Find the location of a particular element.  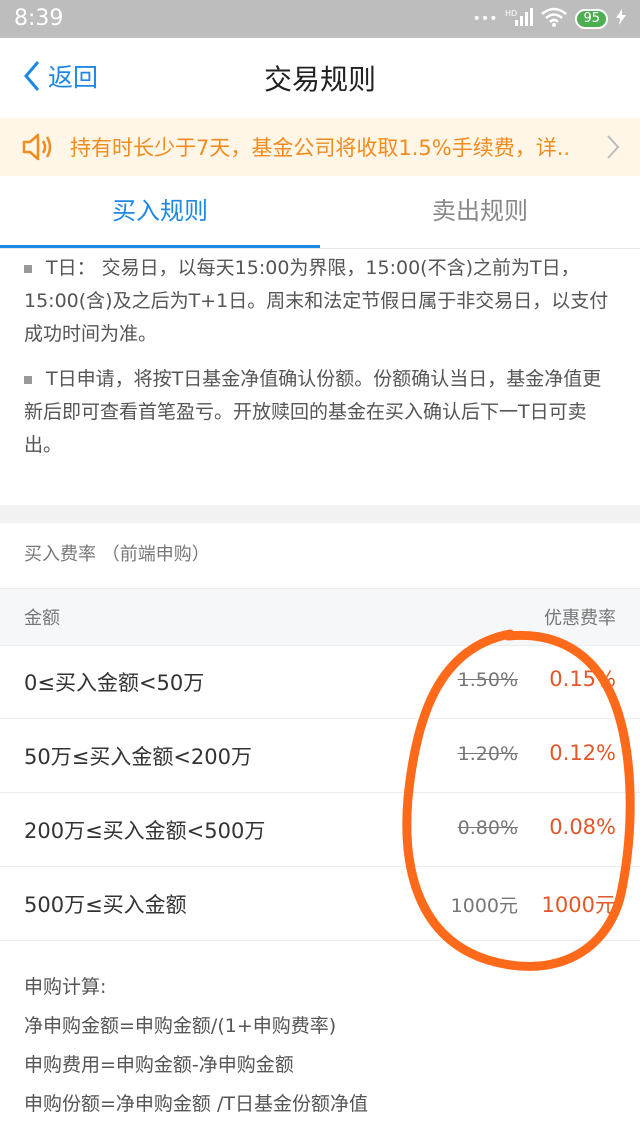

table-row: 0≤买入金额<50万 1.50% 0.15% is located at coordinates (320, 682).